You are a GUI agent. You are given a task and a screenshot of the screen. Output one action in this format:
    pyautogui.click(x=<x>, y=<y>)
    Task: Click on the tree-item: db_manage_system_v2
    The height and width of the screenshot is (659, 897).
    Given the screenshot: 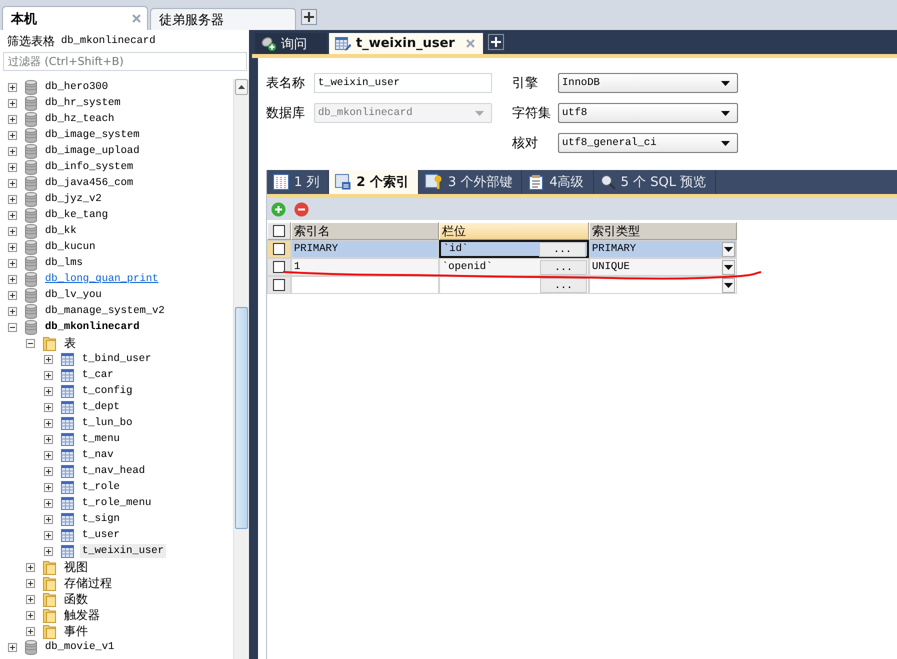 What is the action you would take?
    pyautogui.click(x=105, y=311)
    